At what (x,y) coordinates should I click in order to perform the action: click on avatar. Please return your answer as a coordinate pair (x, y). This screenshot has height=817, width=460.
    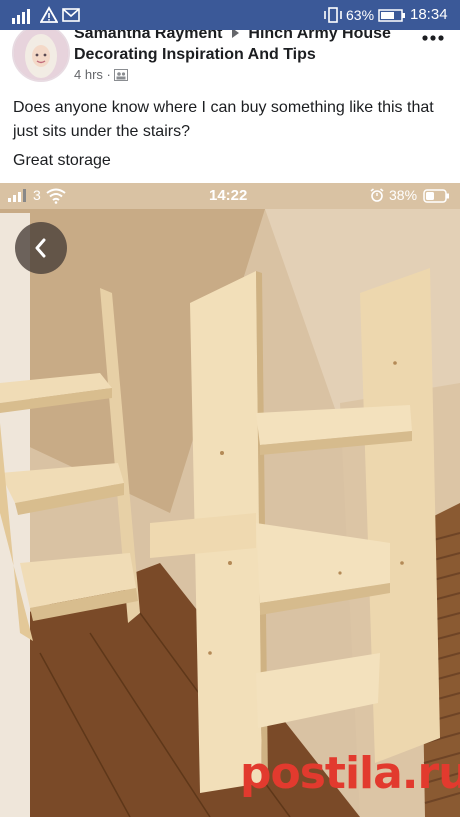
    Looking at the image, I should click on (41, 56).